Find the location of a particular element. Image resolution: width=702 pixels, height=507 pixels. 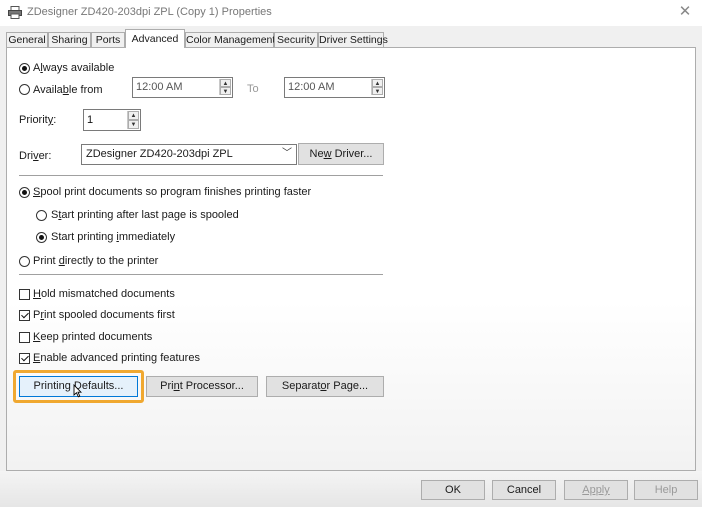

driver-value: ZDesigner ZD420-203dpi ZPL is located at coordinates (159, 154).